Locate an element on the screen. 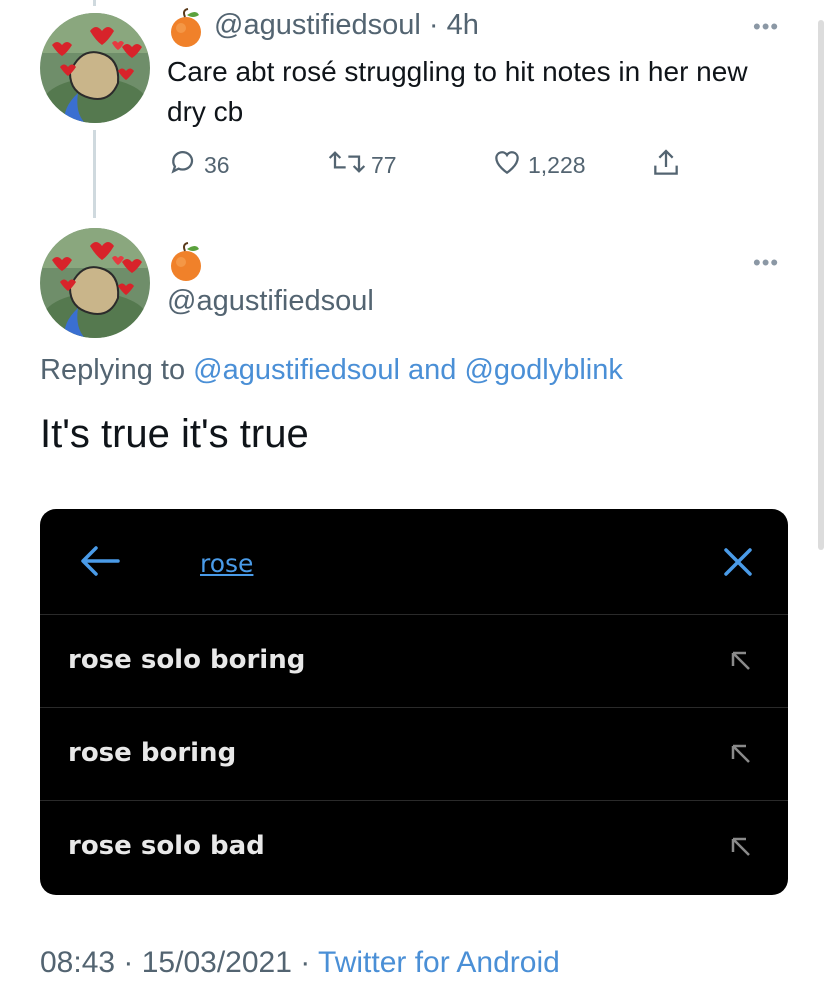  reply-count: 36 is located at coordinates (217, 164).